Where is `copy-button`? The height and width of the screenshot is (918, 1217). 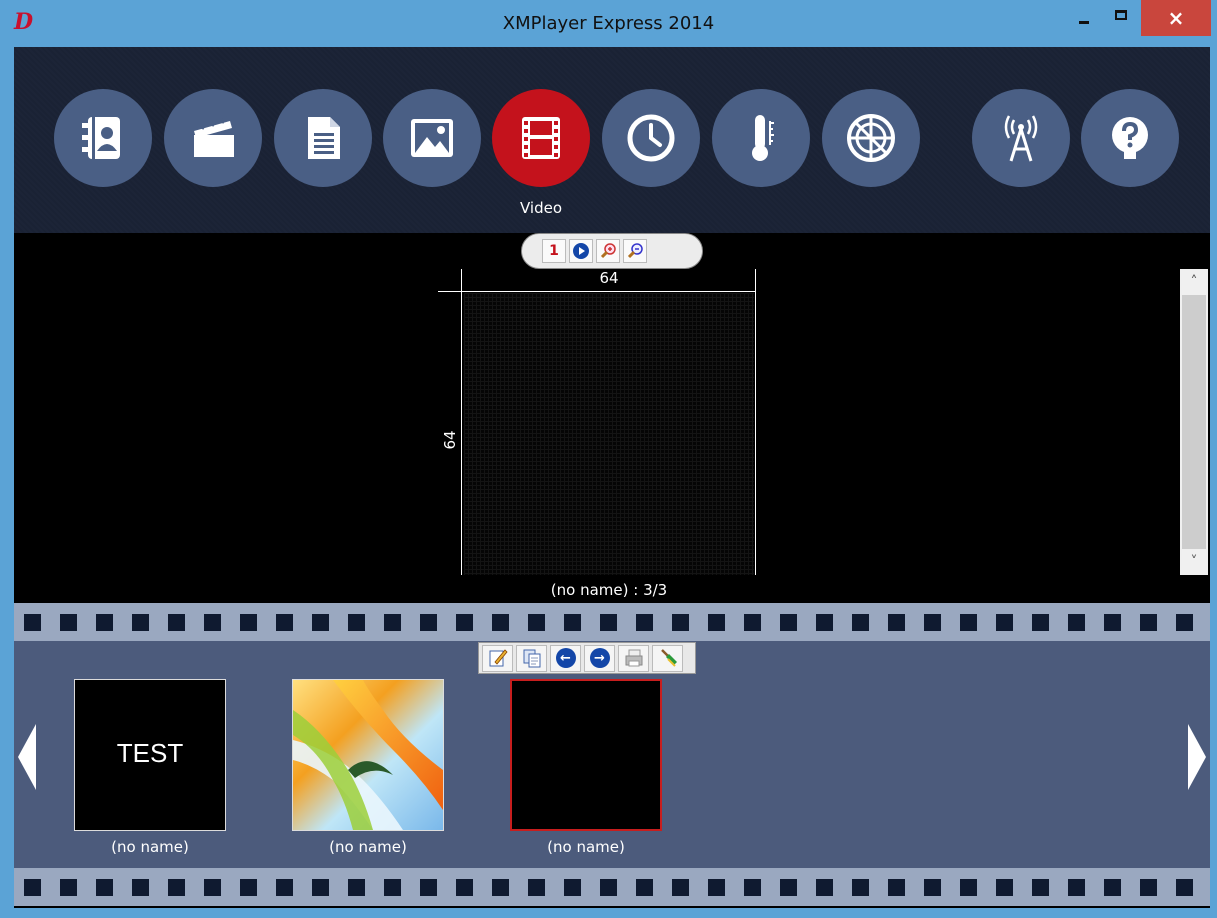 copy-button is located at coordinates (531, 658).